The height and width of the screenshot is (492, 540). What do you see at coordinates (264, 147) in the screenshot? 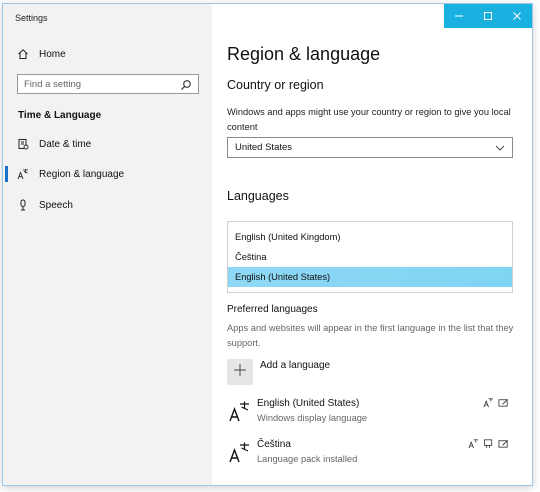
I see `country-value: United States` at bounding box center [264, 147].